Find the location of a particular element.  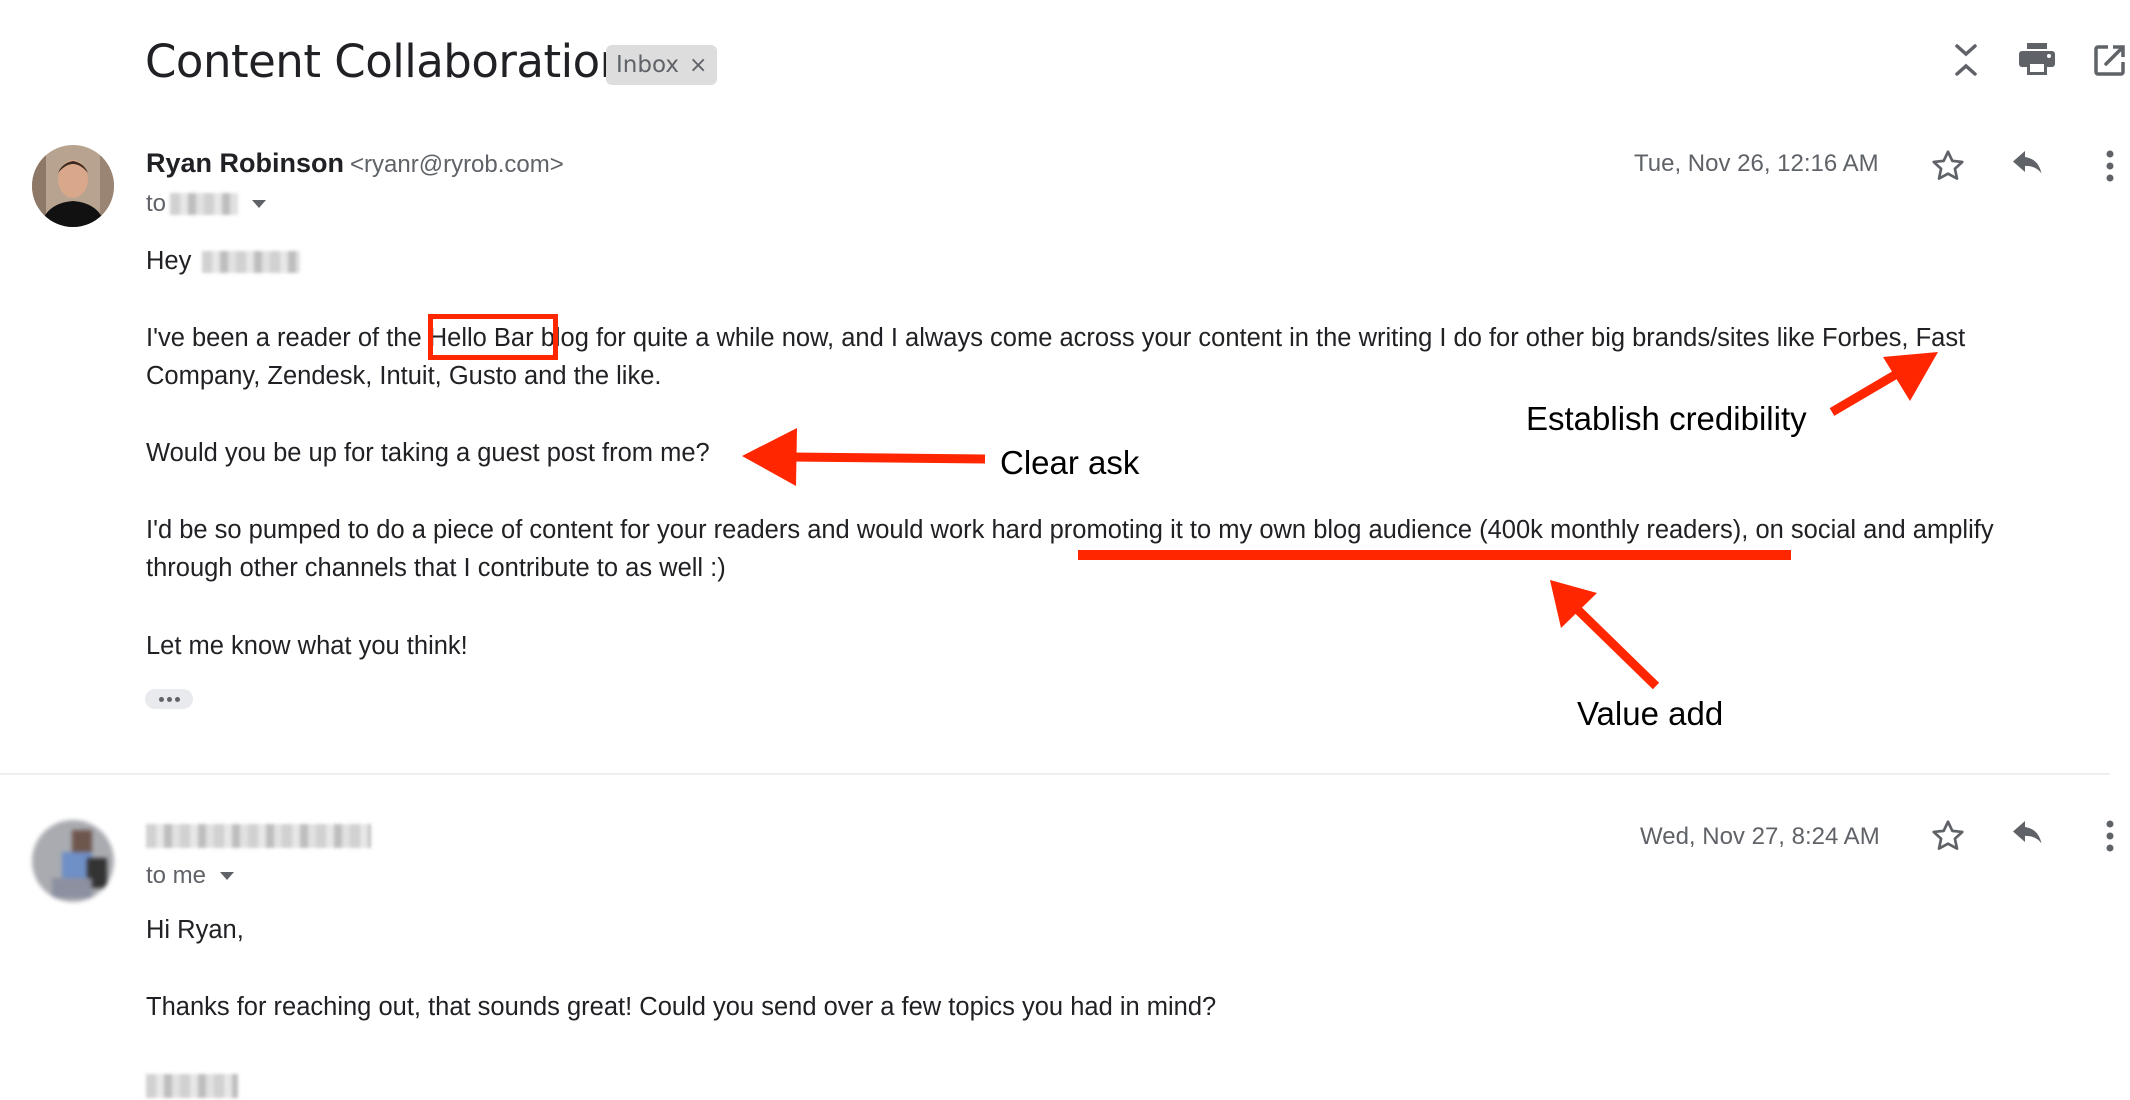

credibility-arrow is located at coordinates (1883, 384).